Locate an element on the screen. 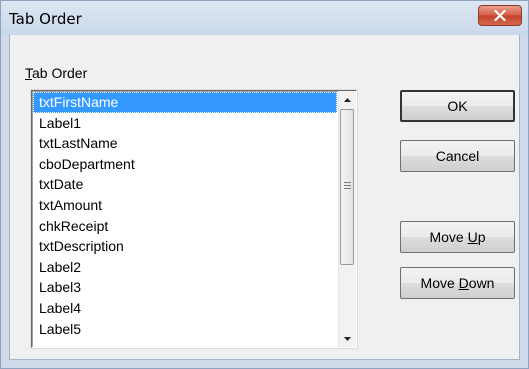  list-item: txtDescription is located at coordinates (185, 246).